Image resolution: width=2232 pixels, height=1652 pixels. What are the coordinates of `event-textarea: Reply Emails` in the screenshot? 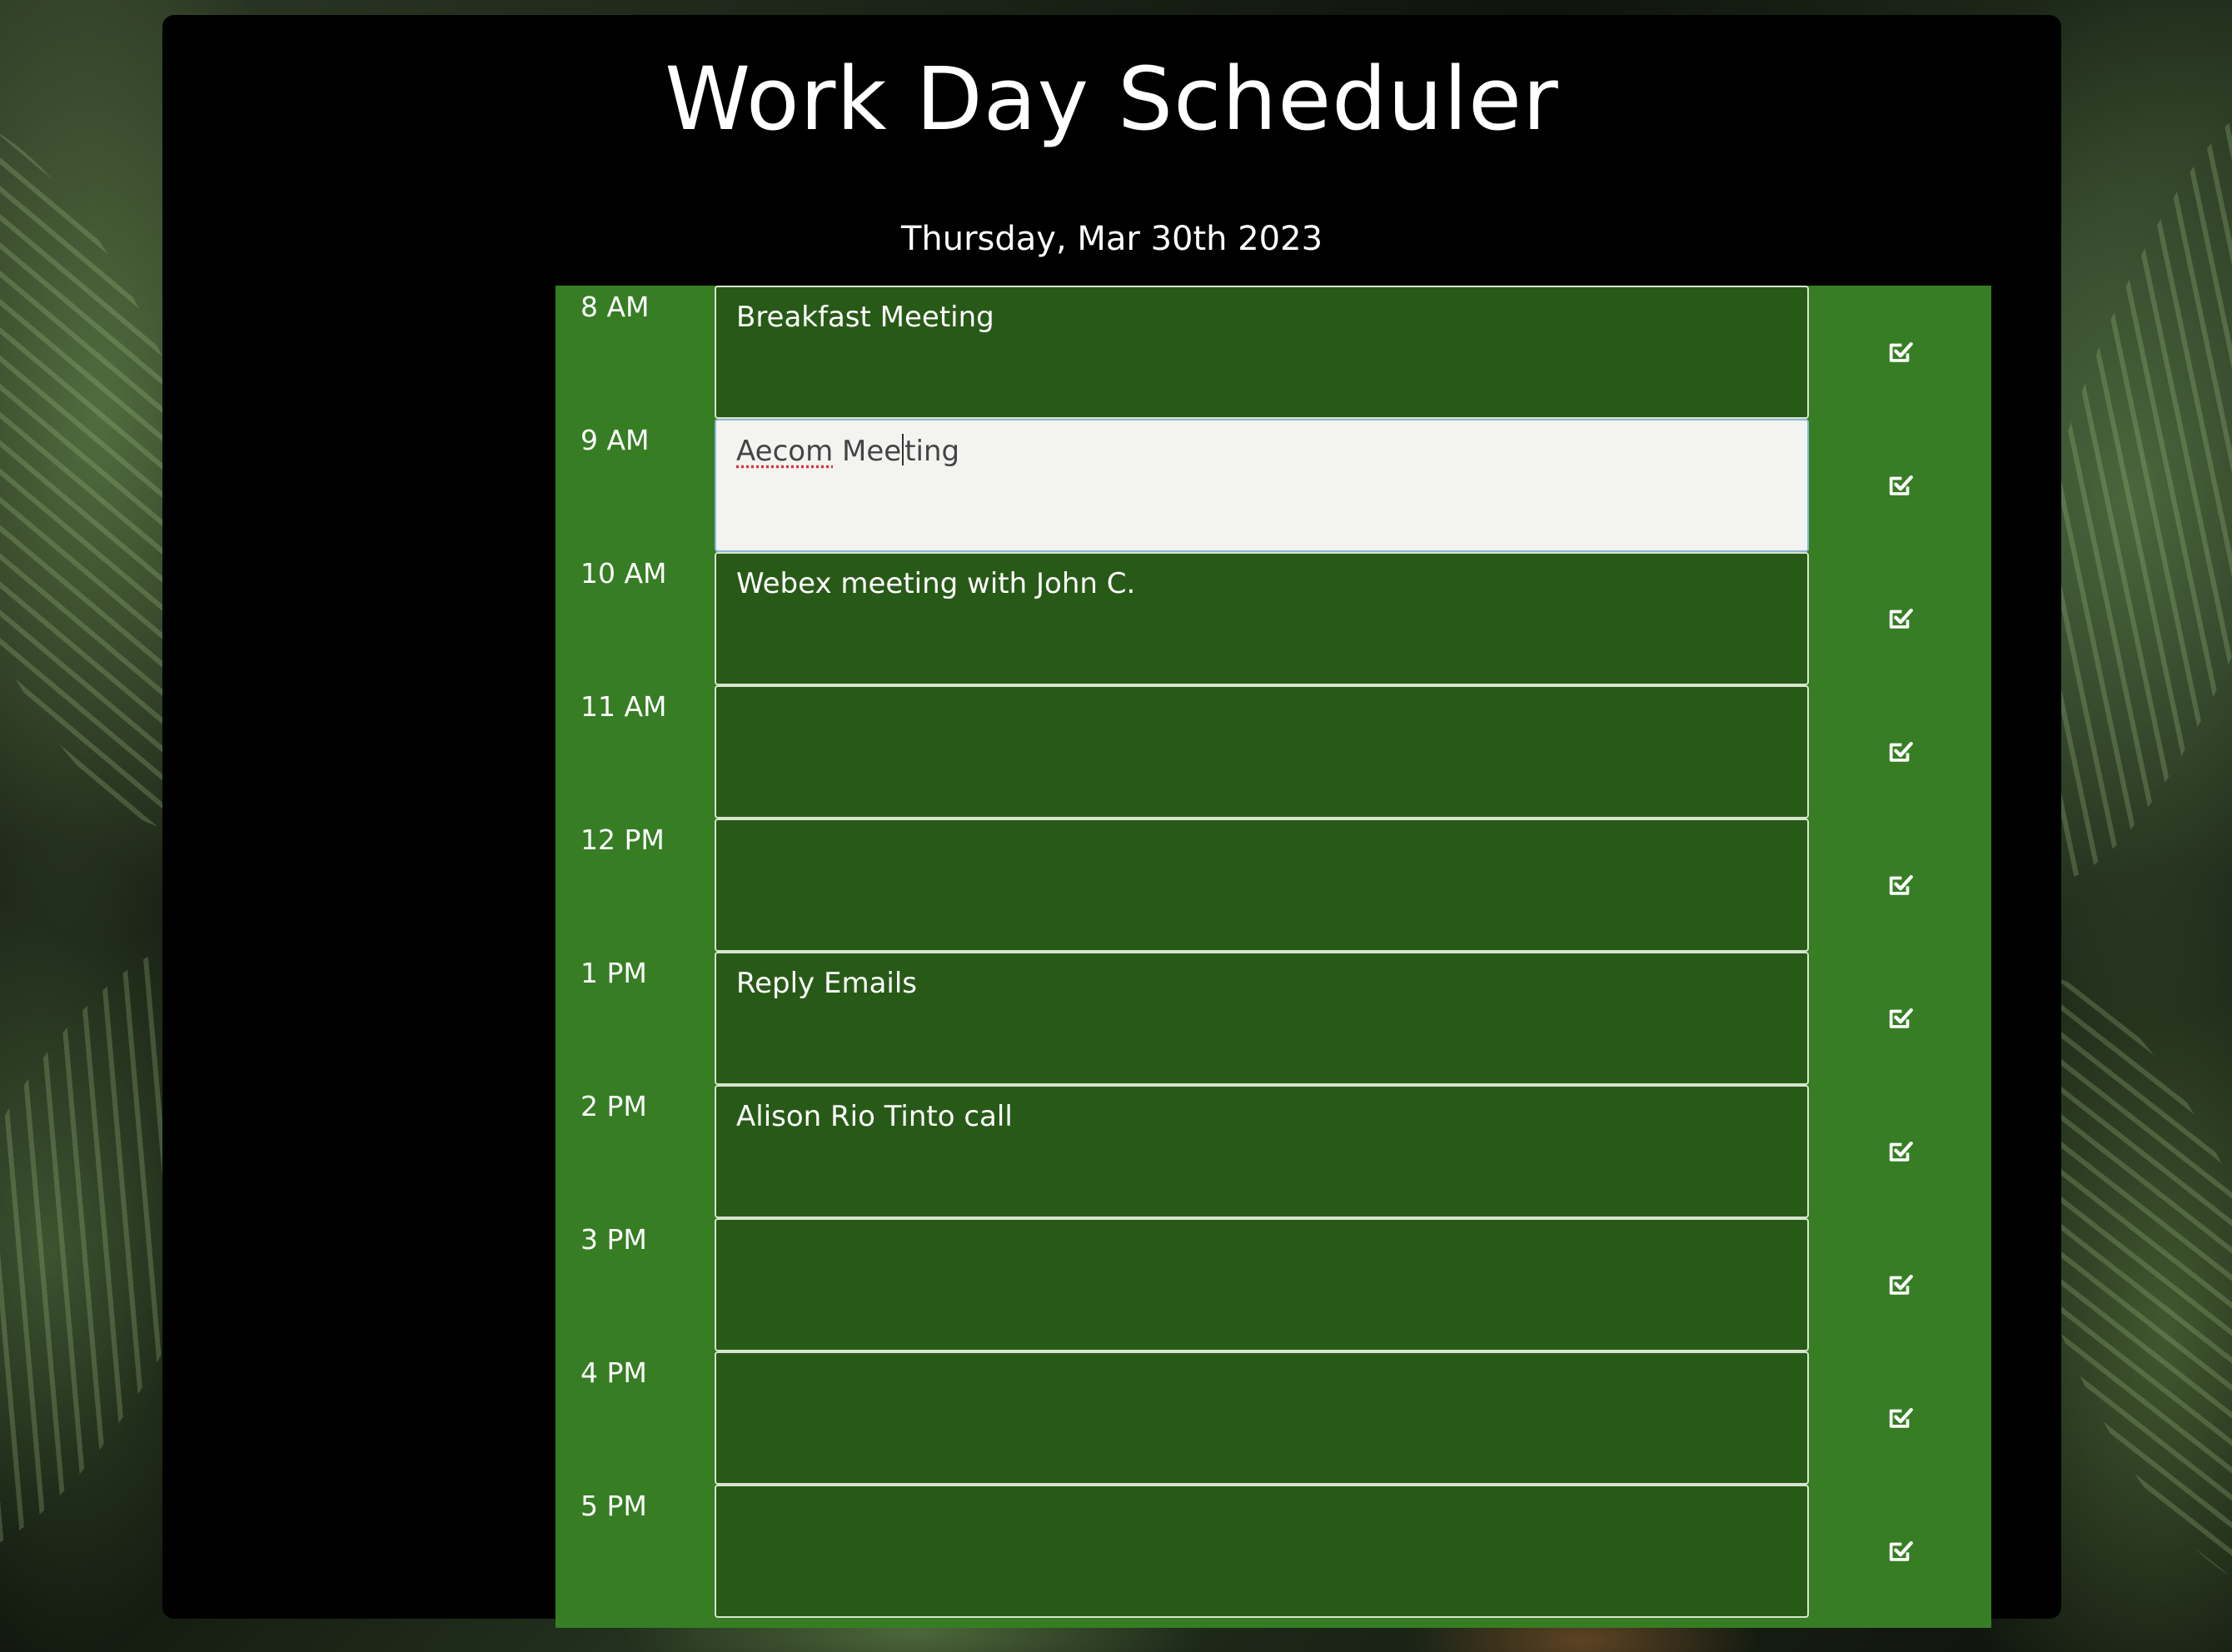 It's located at (1262, 1018).